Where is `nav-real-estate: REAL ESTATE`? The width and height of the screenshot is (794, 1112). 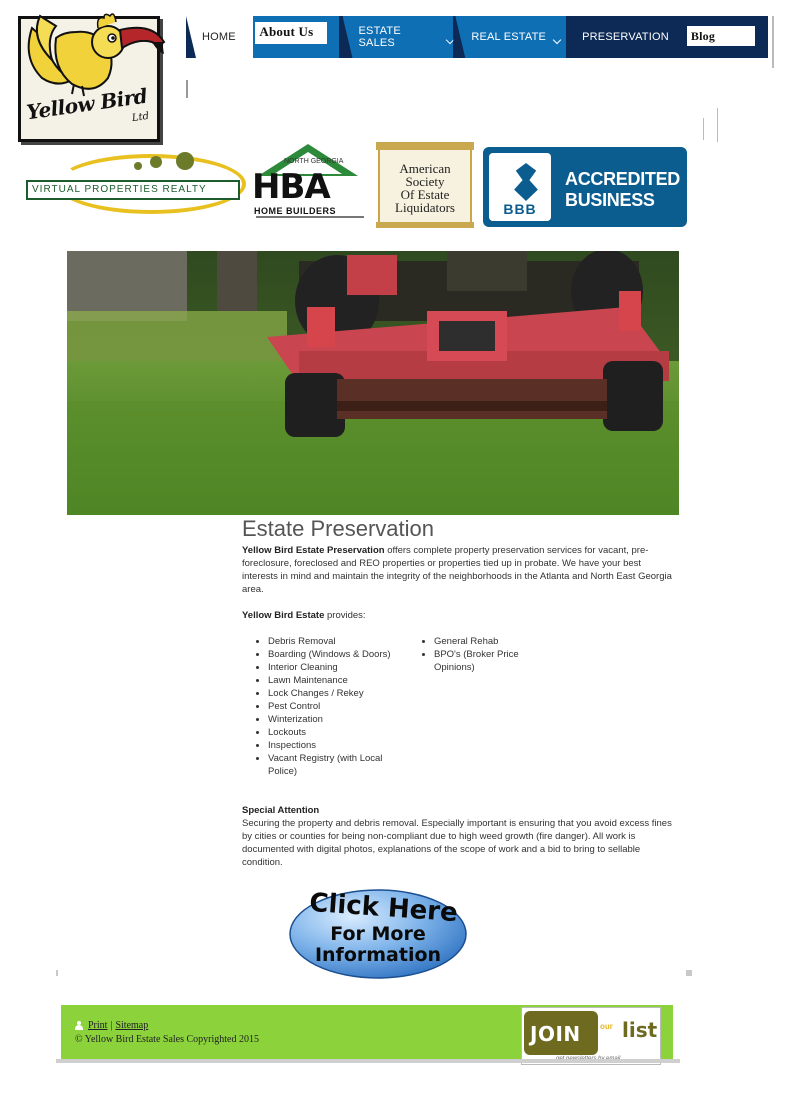 nav-real-estate: REAL ESTATE is located at coordinates (511, 37).